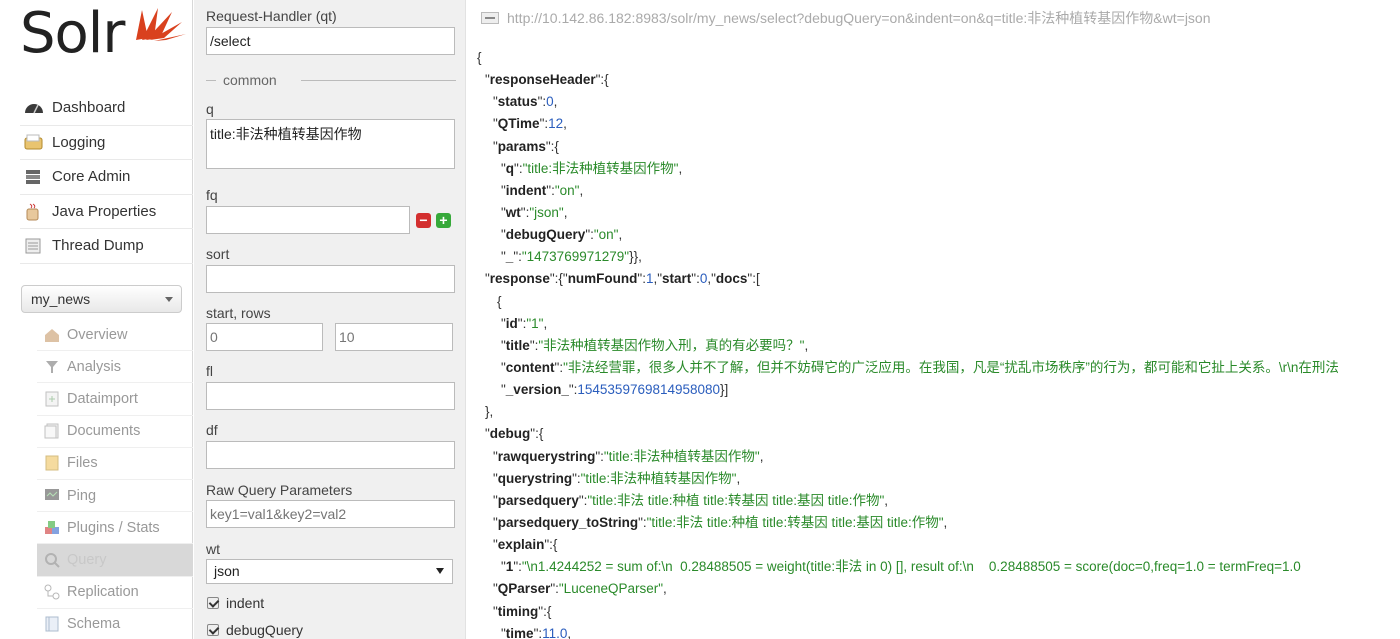 The width and height of the screenshot is (1400, 639). Describe the element at coordinates (524, 589) in the screenshot. I see `json-key: QParser` at that location.